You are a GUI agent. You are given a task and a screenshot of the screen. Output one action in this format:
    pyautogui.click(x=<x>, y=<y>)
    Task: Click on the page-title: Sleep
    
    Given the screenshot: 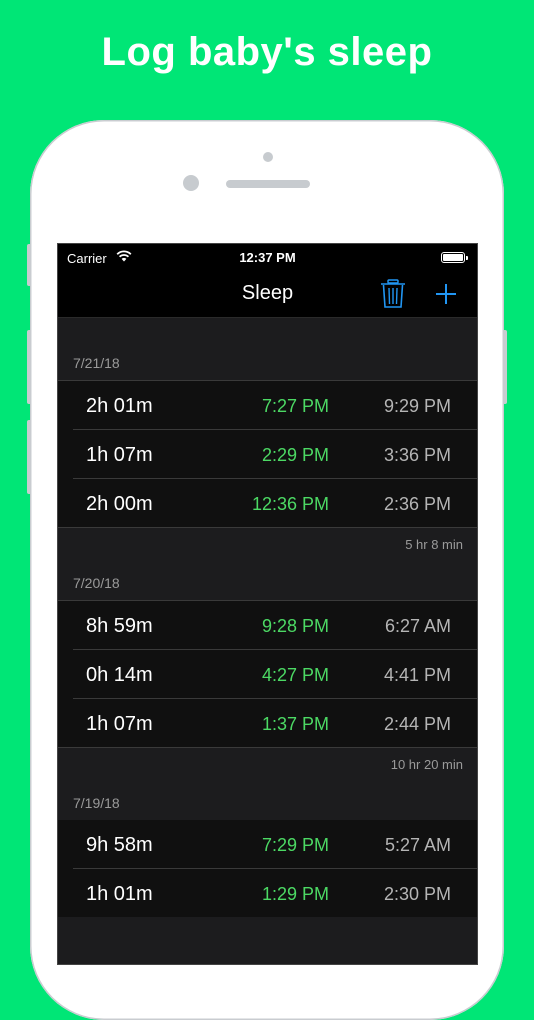 What is the action you would take?
    pyautogui.click(x=267, y=293)
    